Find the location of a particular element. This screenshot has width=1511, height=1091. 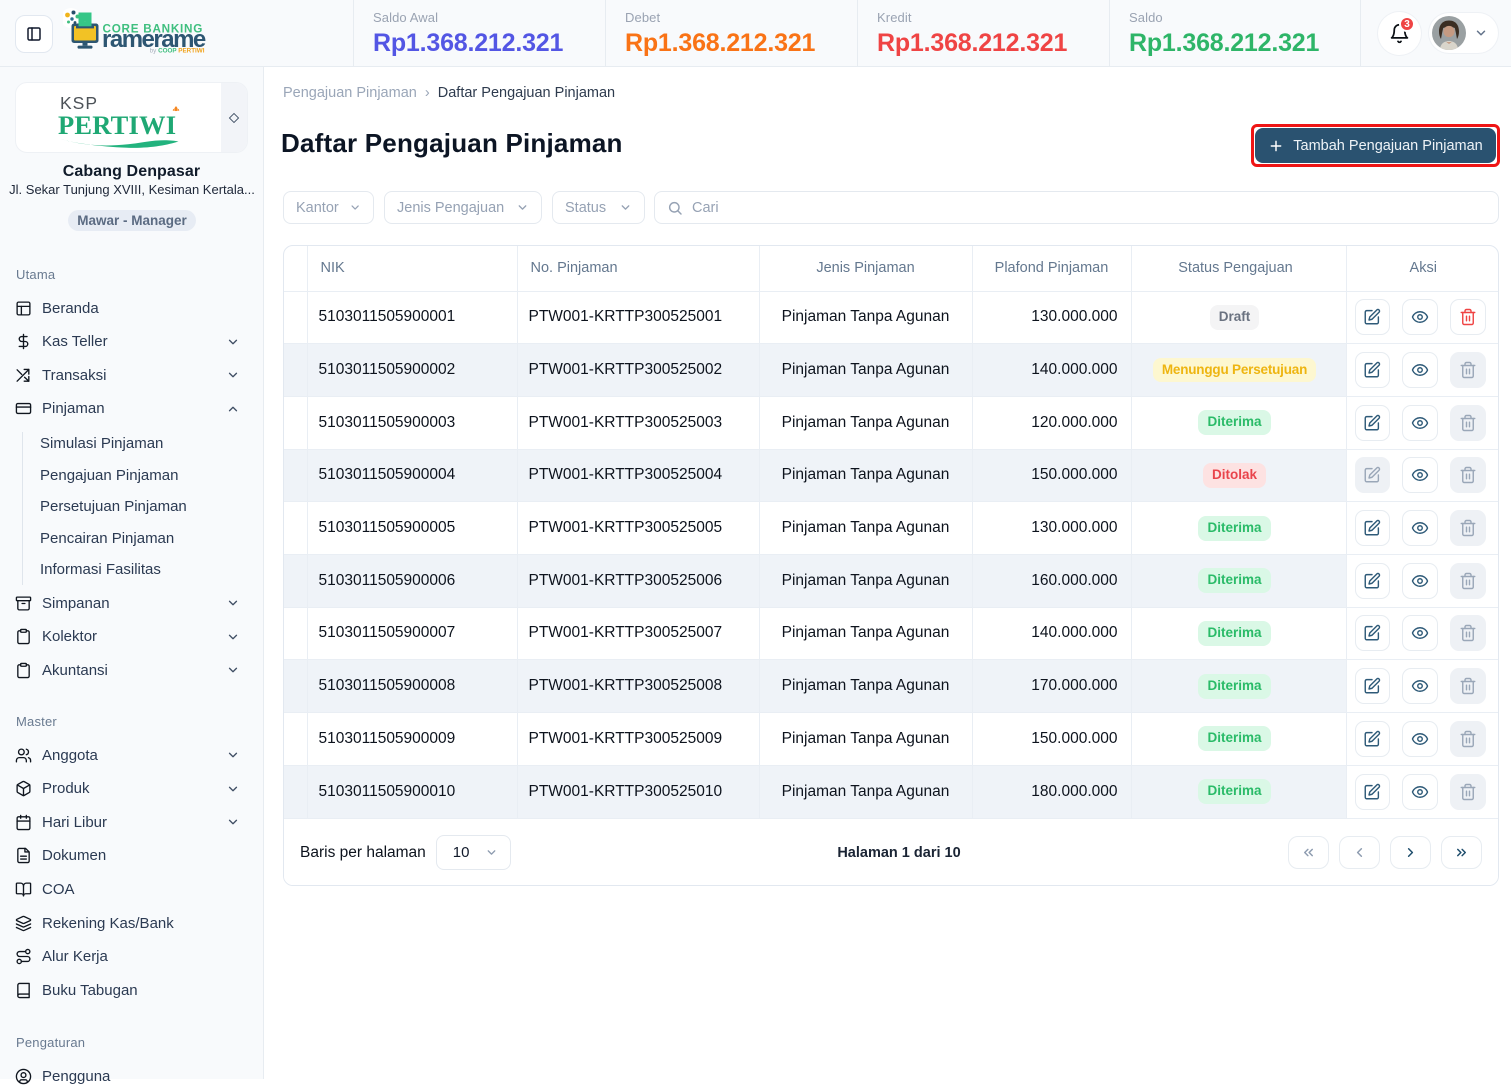

svg-text: by COOP PERTIWI is located at coordinates (177, 51).